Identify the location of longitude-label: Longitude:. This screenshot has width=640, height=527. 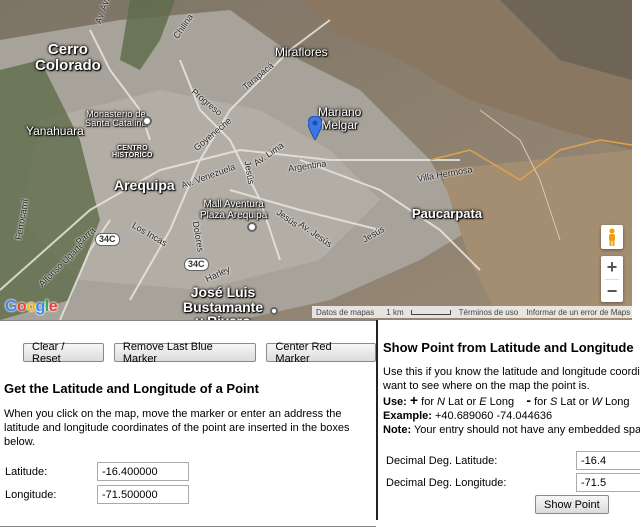
(31, 494).